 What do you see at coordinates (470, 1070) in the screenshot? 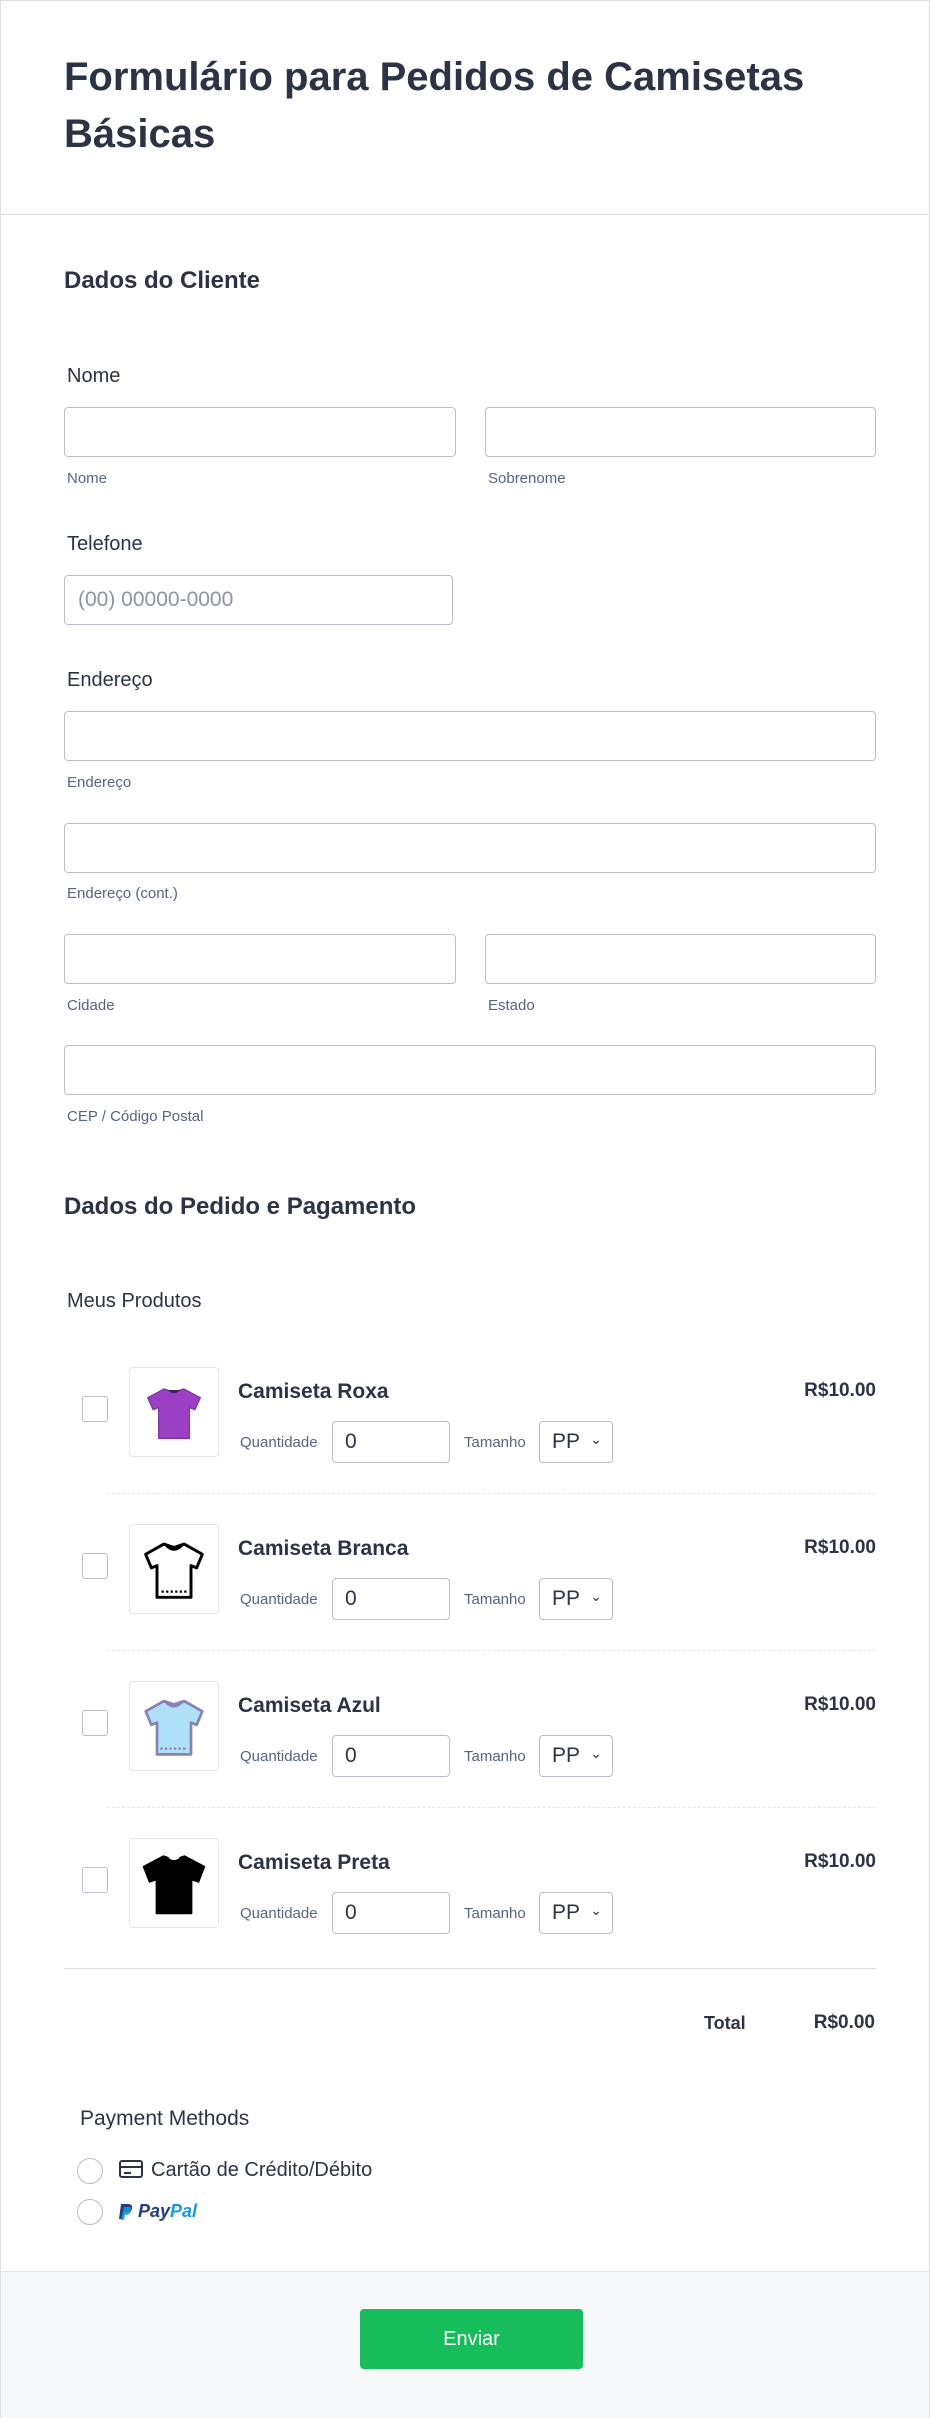
I see `zip-code-input` at bounding box center [470, 1070].